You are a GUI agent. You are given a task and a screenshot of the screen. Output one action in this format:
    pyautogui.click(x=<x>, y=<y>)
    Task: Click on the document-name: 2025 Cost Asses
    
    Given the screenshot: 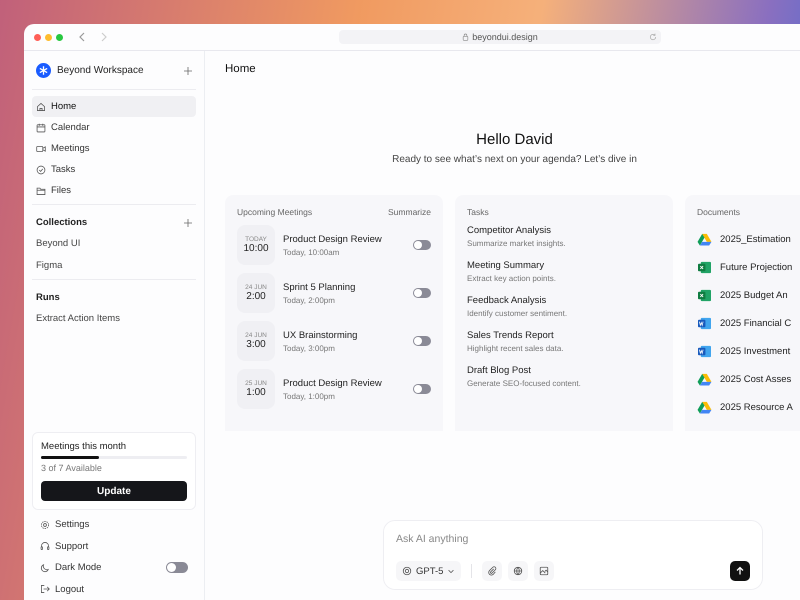 What is the action you would take?
    pyautogui.click(x=756, y=379)
    